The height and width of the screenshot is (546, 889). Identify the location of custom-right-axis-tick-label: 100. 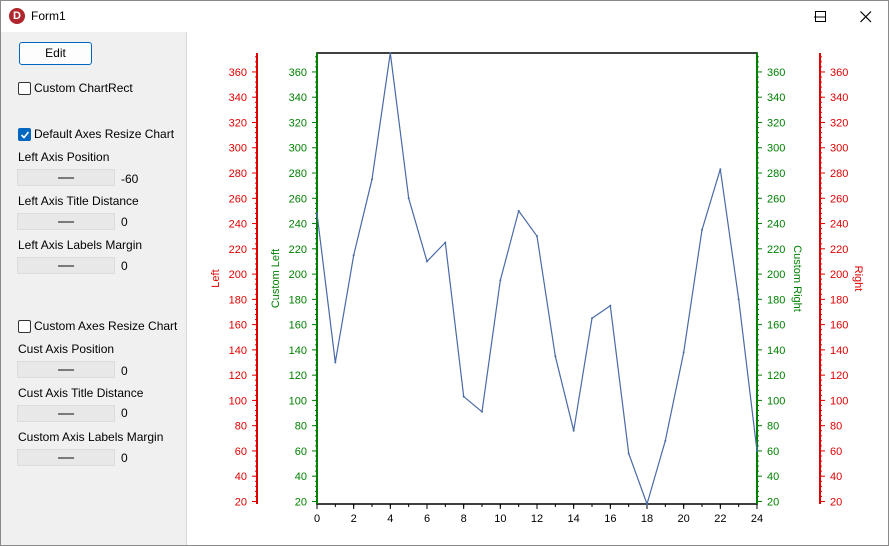
(776, 401).